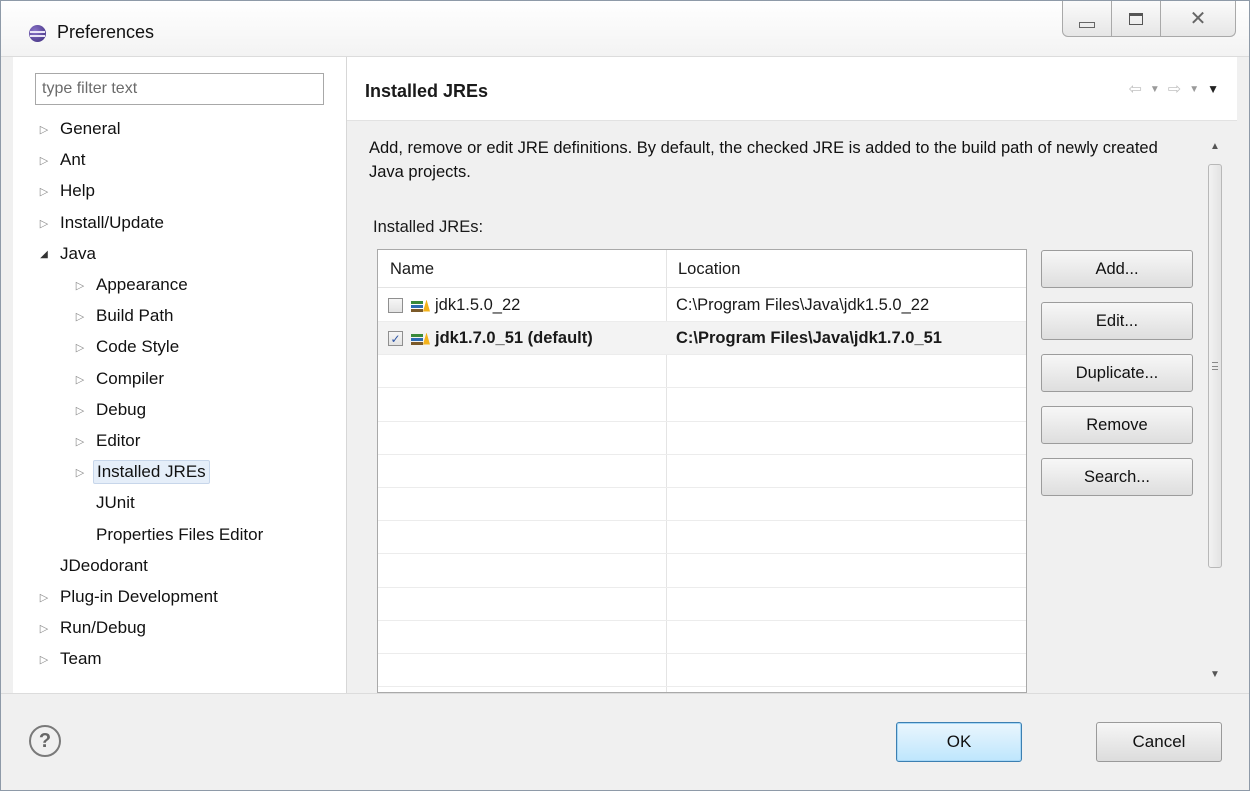  Describe the element at coordinates (151, 472) in the screenshot. I see `tree-item-label: Installed JREs` at that location.